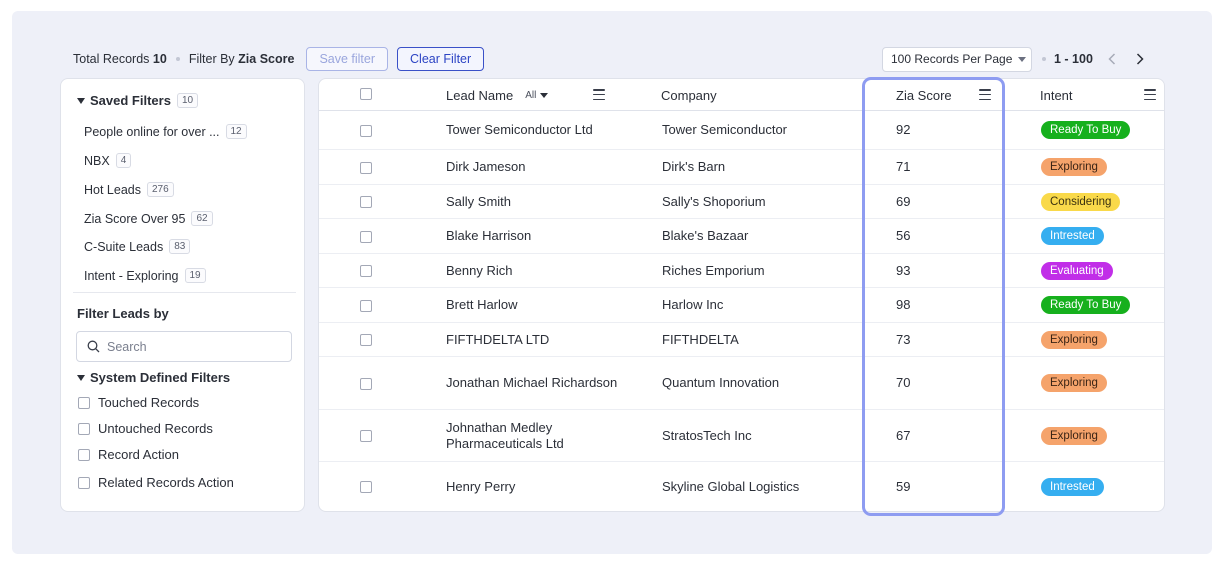 The height and width of the screenshot is (567, 1223). I want to click on saved-filter-count: 276, so click(160, 189).